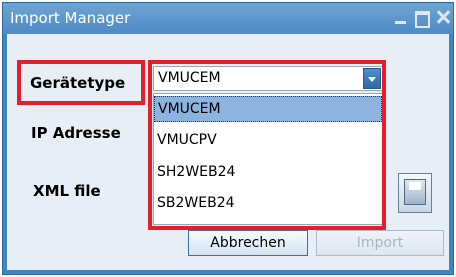 The width and height of the screenshot is (456, 277). Describe the element at coordinates (70, 18) in the screenshot. I see `window-title: Import Manager` at that location.